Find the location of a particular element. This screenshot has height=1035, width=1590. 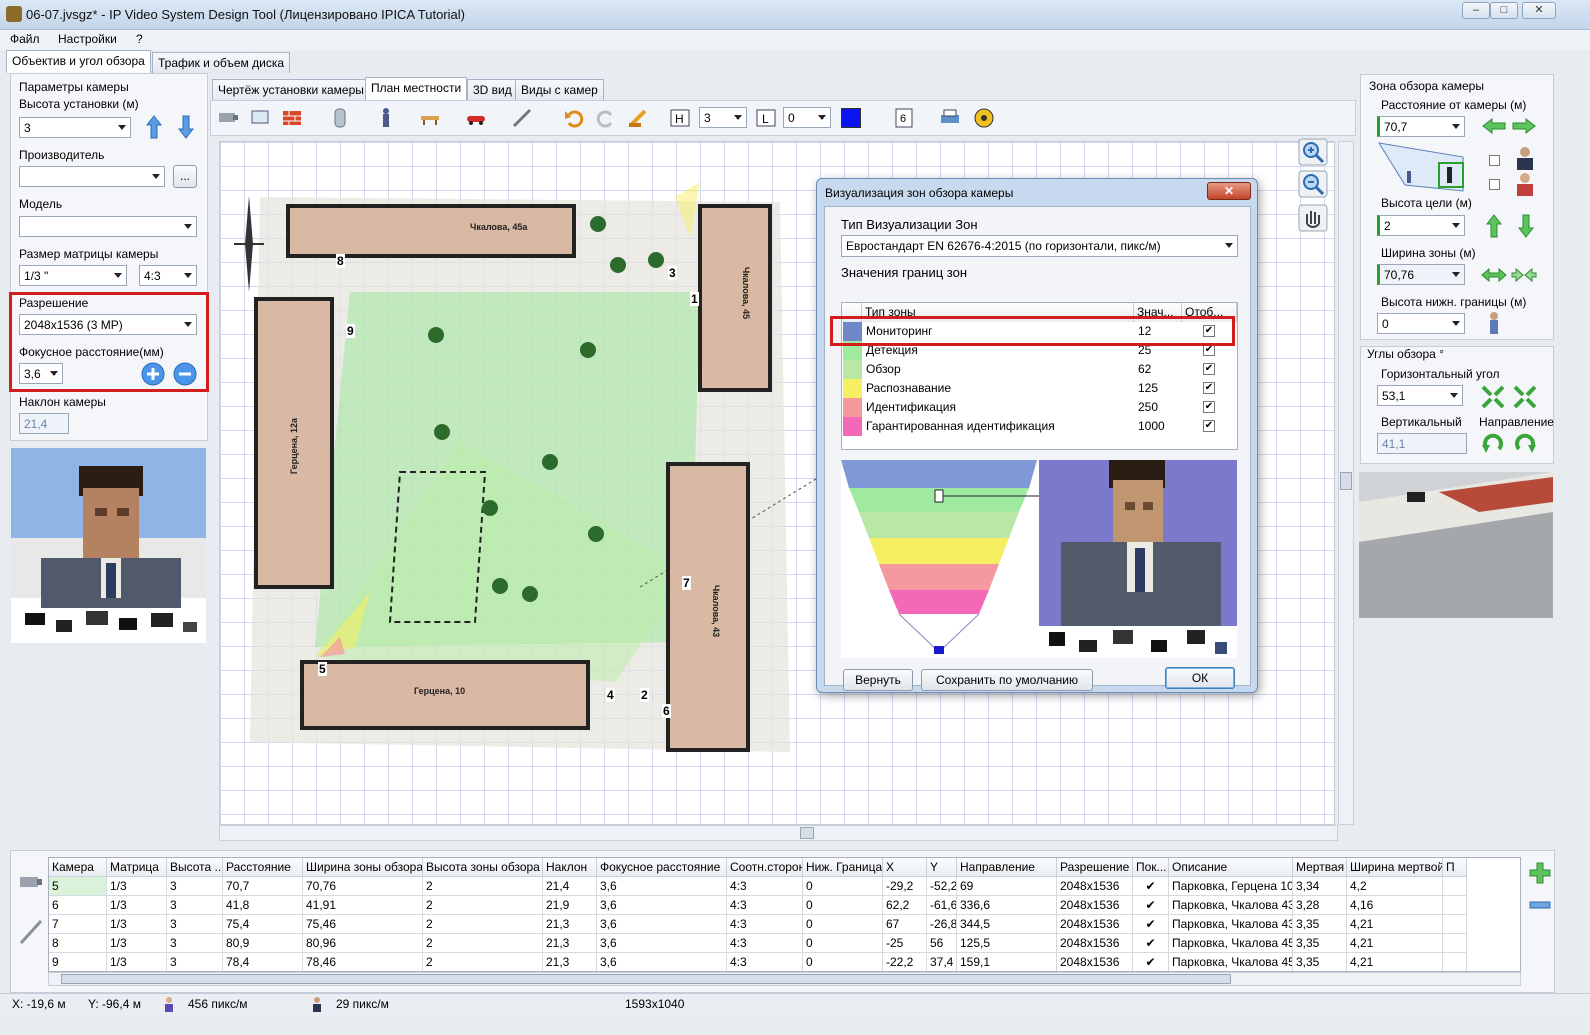

zone-value: 250 is located at coordinates (1148, 407).